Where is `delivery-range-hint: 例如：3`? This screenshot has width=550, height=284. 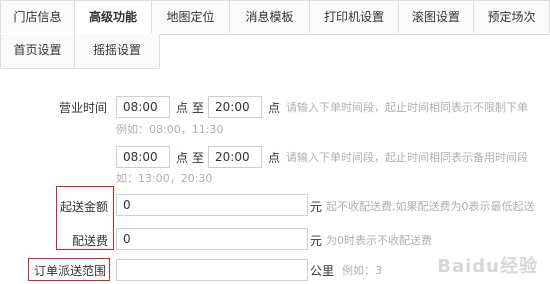 delivery-range-hint: 例如：3 is located at coordinates (362, 270).